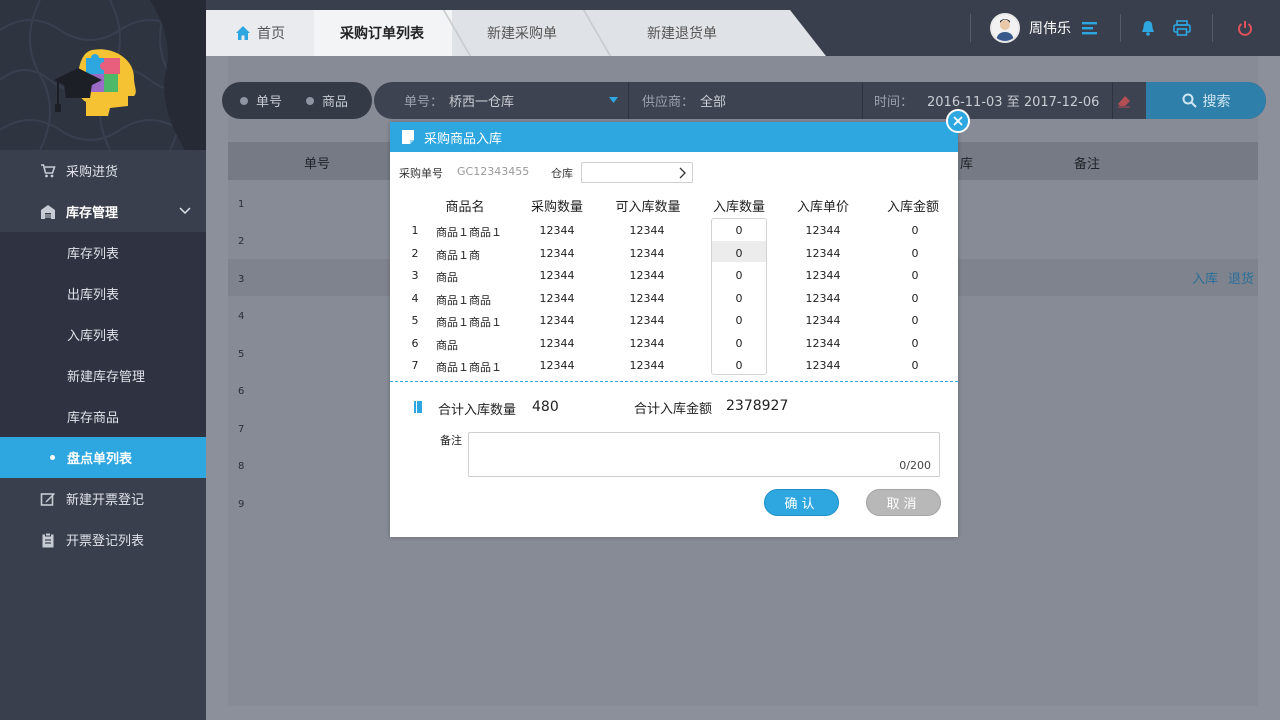 This screenshot has width=1280, height=720. I want to click on sidebar-item-label: 盘点单列表, so click(100, 459).